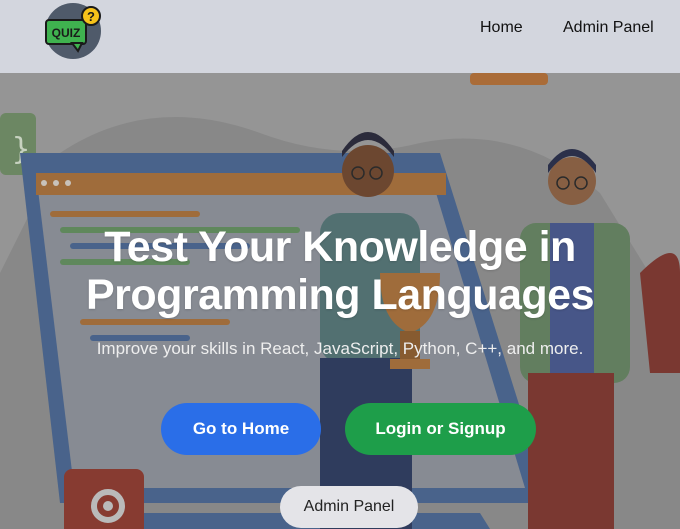 The width and height of the screenshot is (680, 529). I want to click on nav-link-admin-panel: Admin Panel, so click(608, 28).